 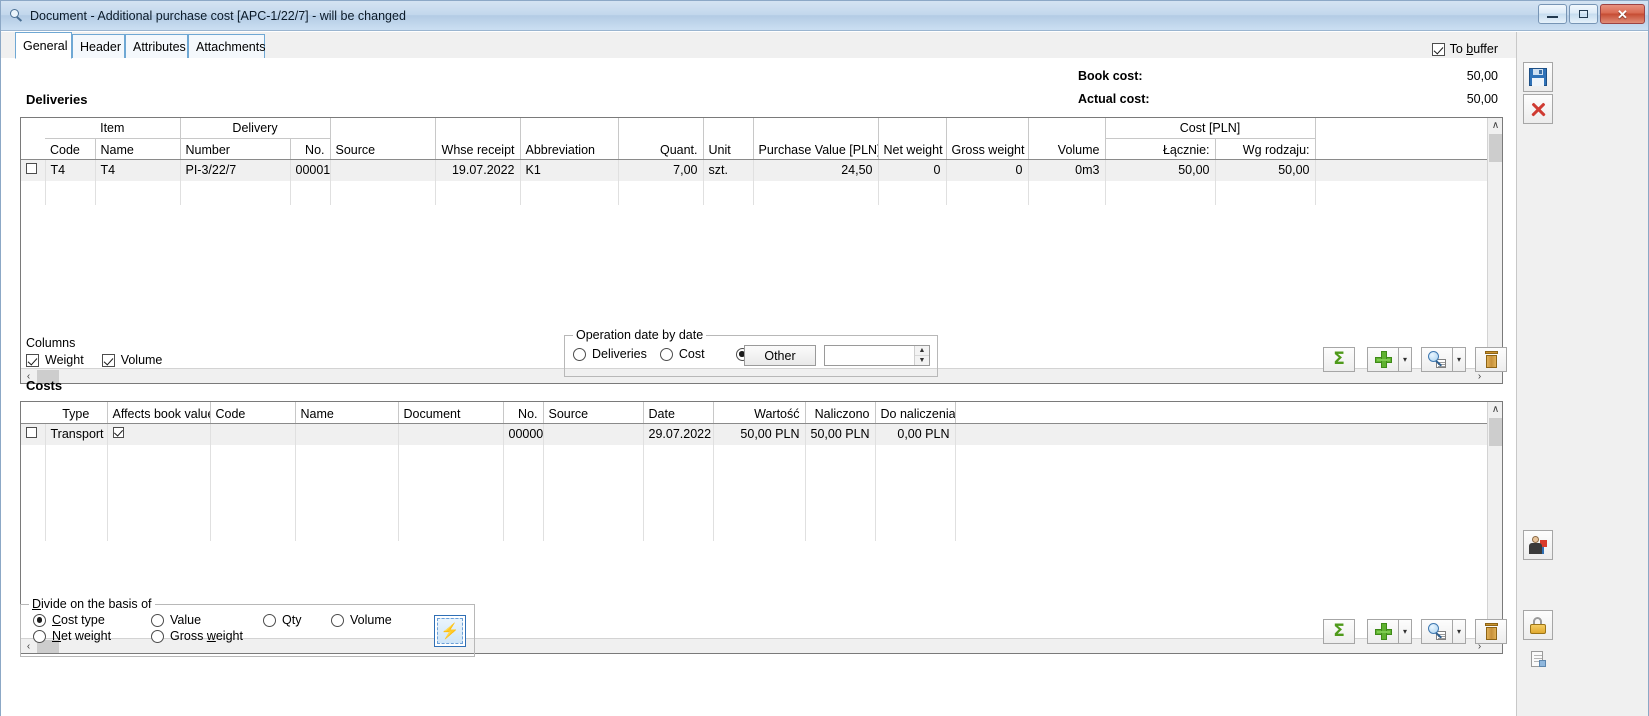 I want to click on operation-date-option-deliveries: Deliveries, so click(x=610, y=354).